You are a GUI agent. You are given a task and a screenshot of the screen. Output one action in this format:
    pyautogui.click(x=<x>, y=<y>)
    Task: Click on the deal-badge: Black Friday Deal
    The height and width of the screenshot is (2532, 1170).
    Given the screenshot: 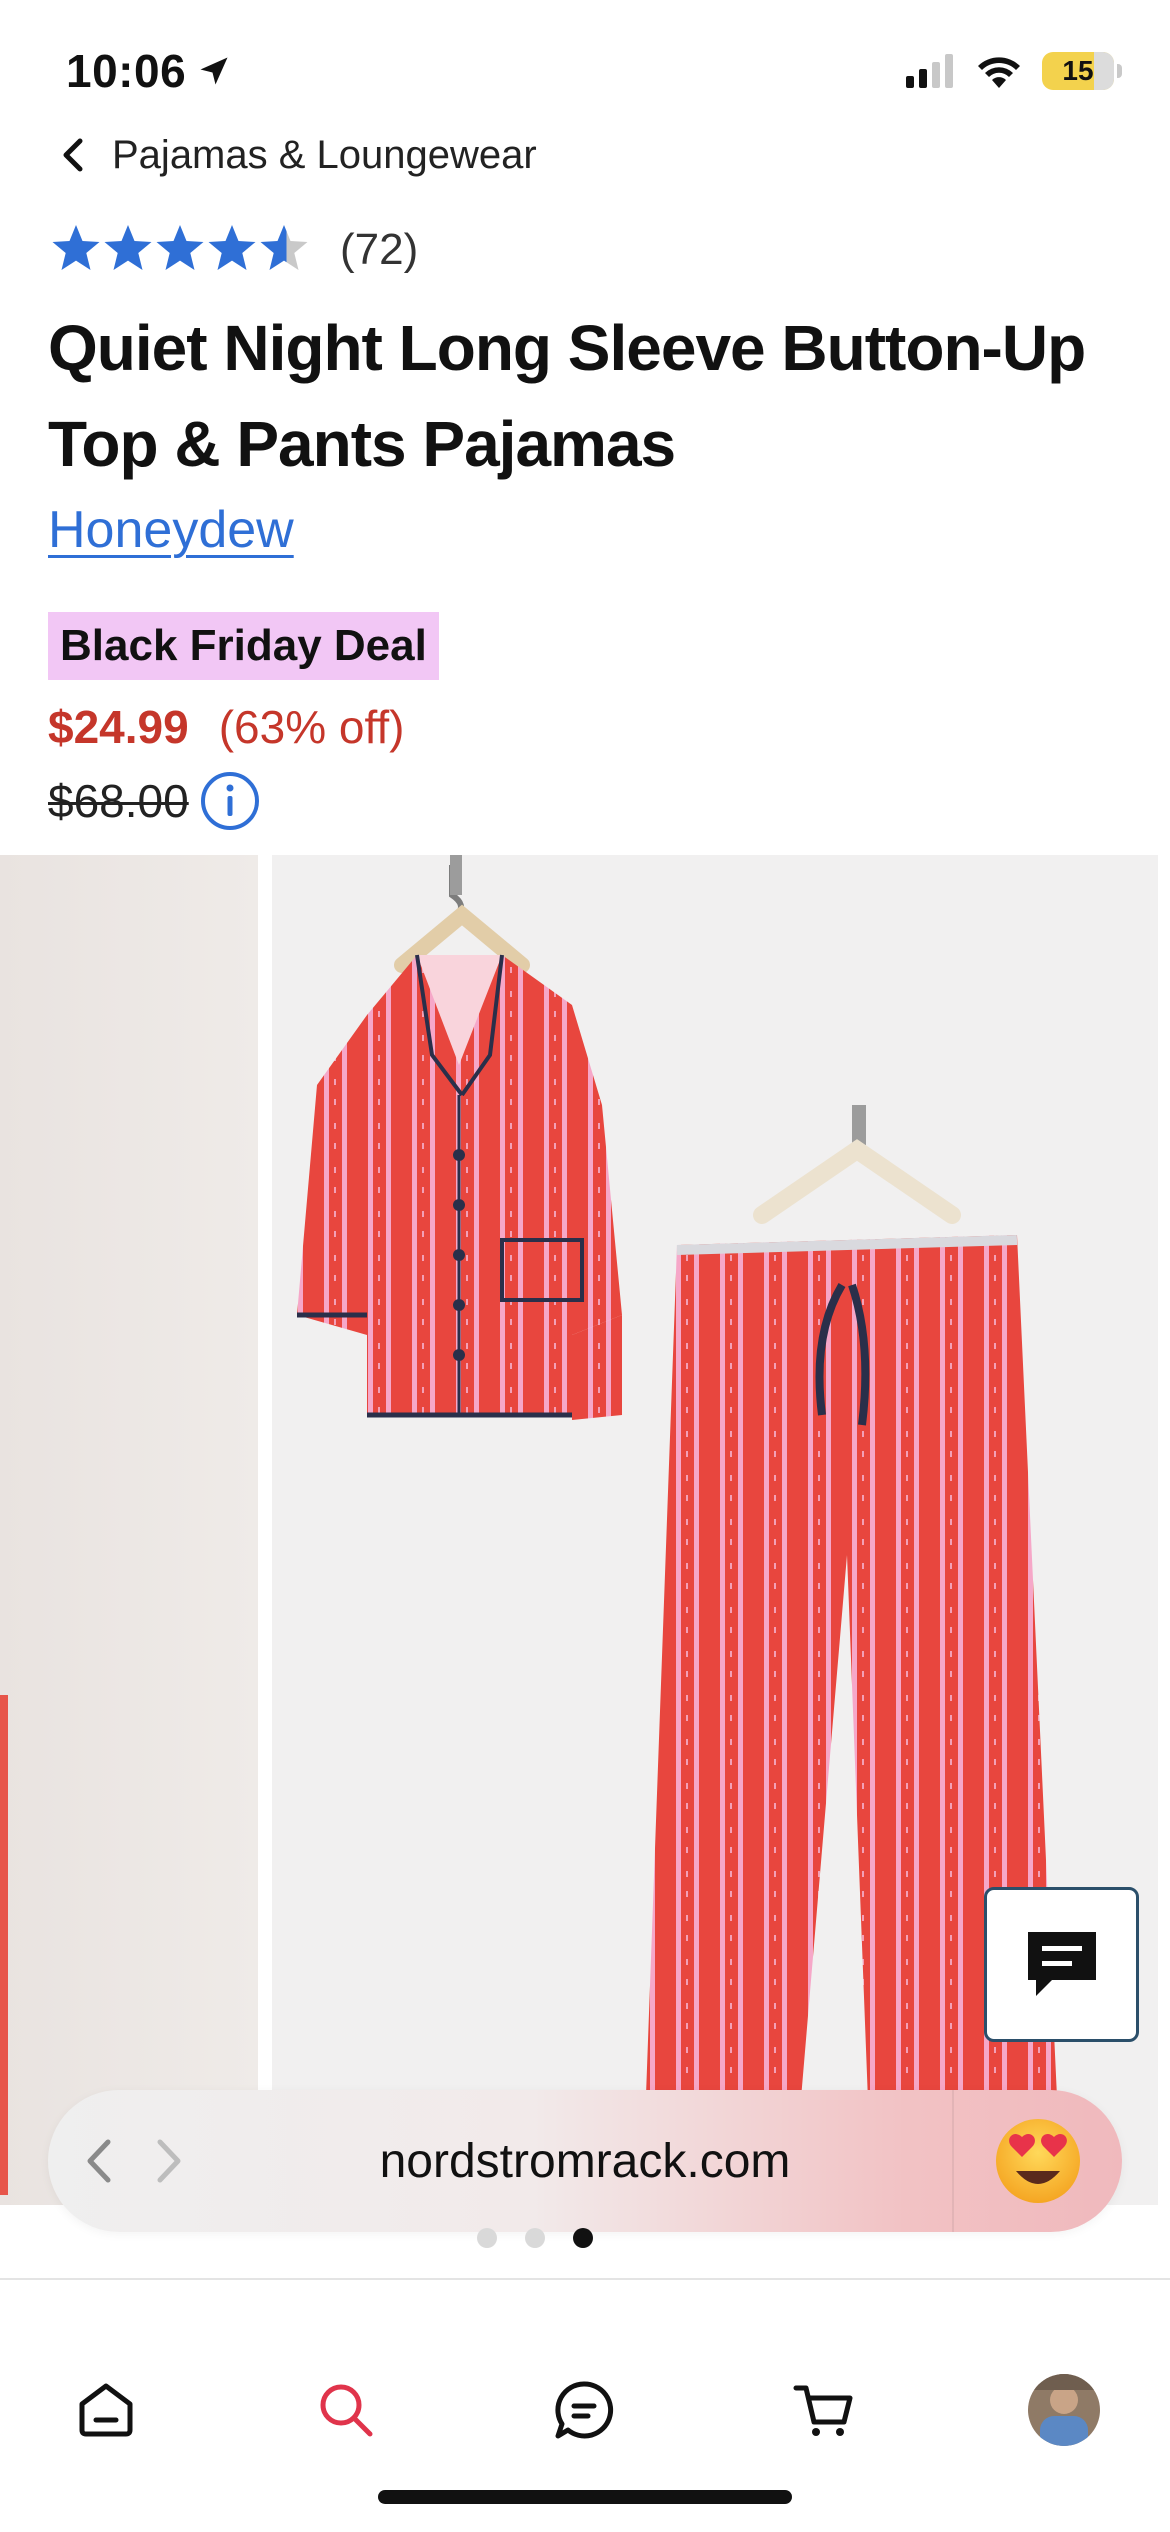 What is the action you would take?
    pyautogui.click(x=243, y=646)
    